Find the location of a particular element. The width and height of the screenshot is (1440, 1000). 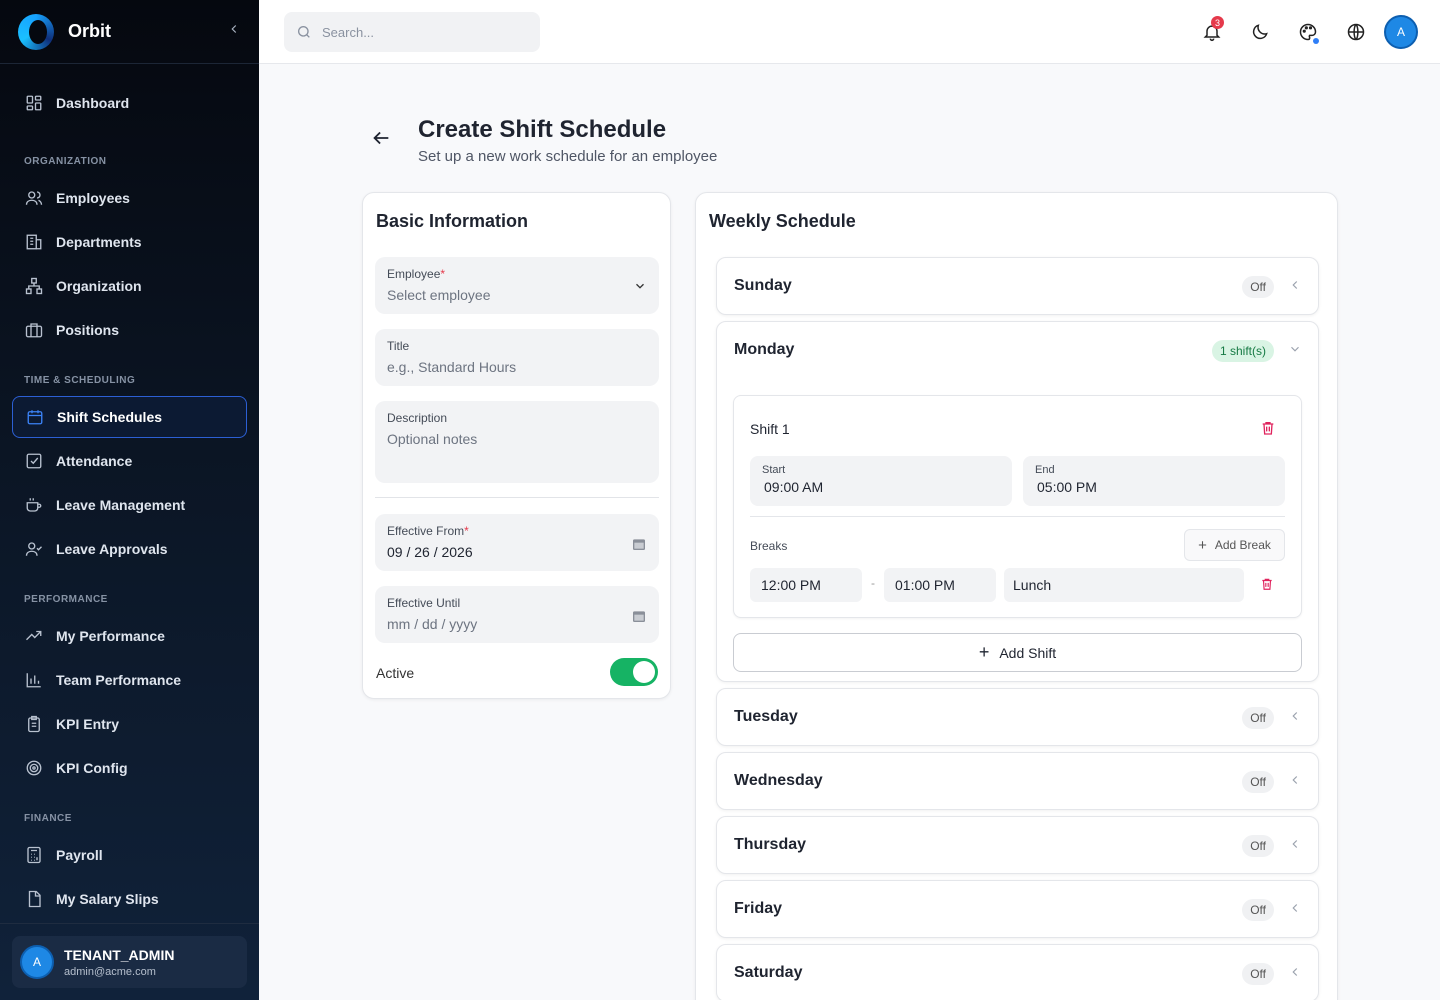

org-chart-icon is located at coordinates (34, 286).